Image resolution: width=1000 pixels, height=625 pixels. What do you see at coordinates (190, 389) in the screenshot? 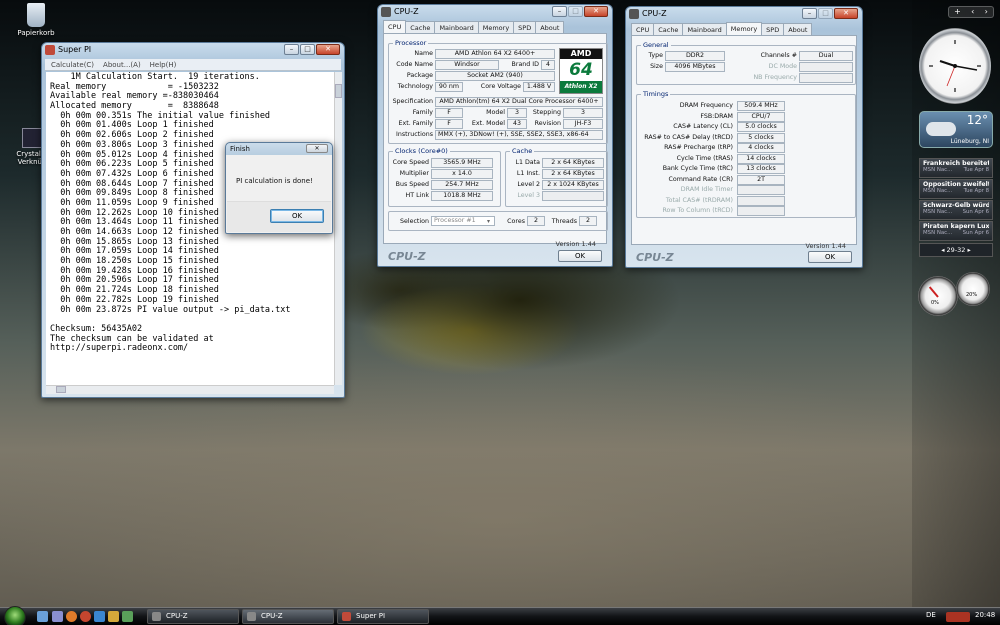
I see `horizontal-scrollbar` at bounding box center [190, 389].